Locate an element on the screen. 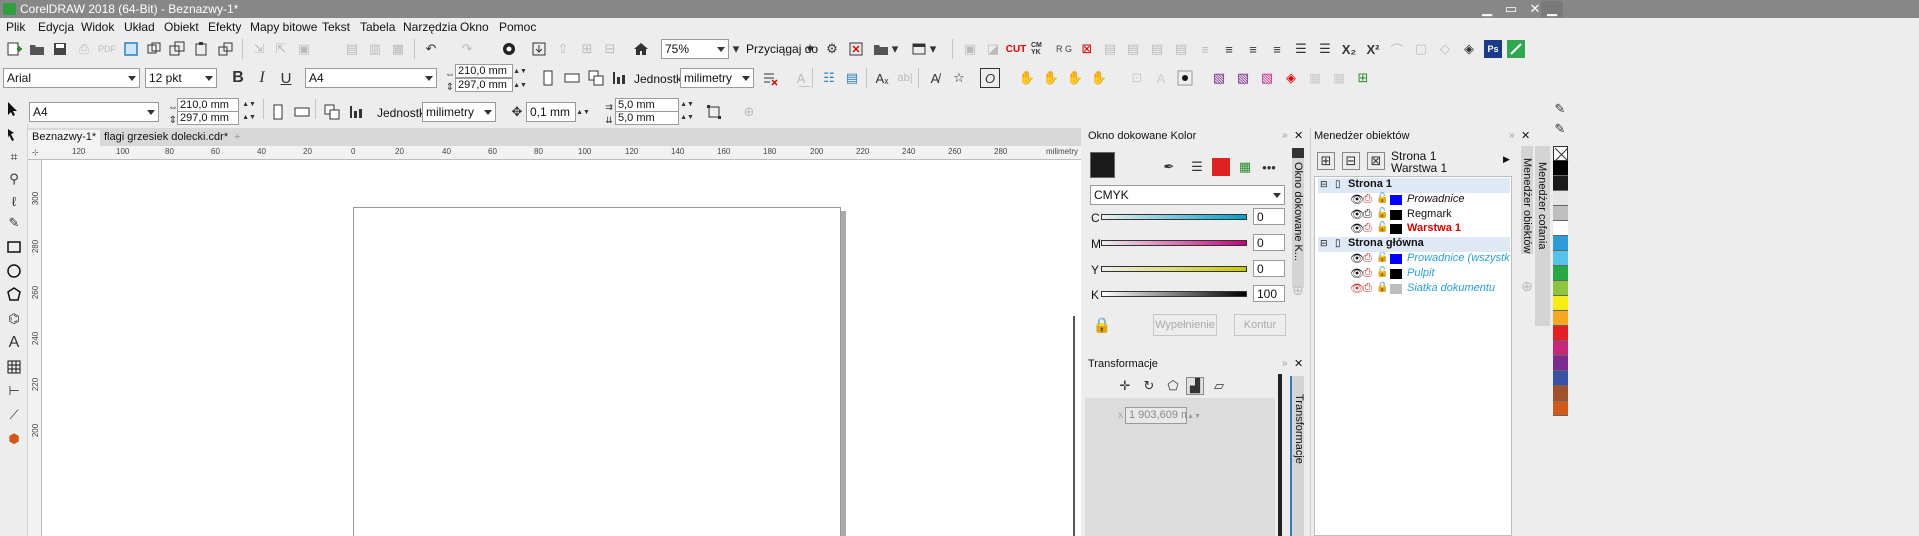  frame-text-icon: ⊡ is located at coordinates (1137, 78).